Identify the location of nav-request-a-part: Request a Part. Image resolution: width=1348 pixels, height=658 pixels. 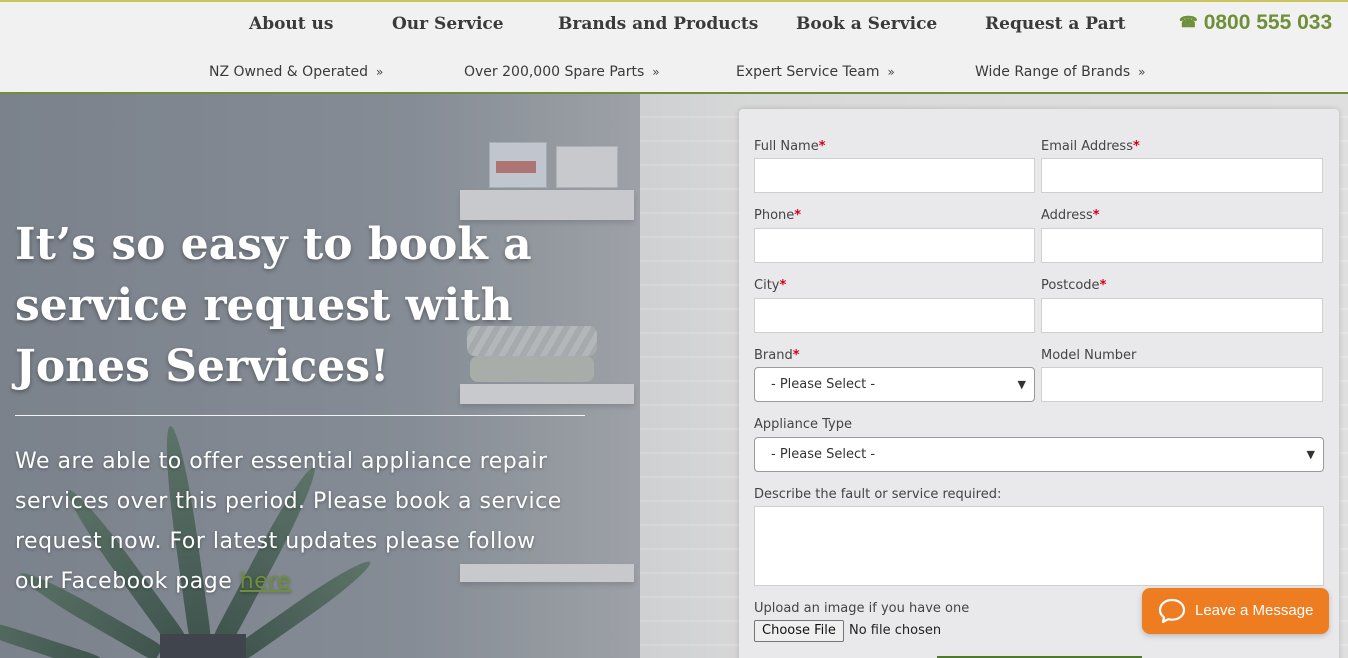
(1055, 24).